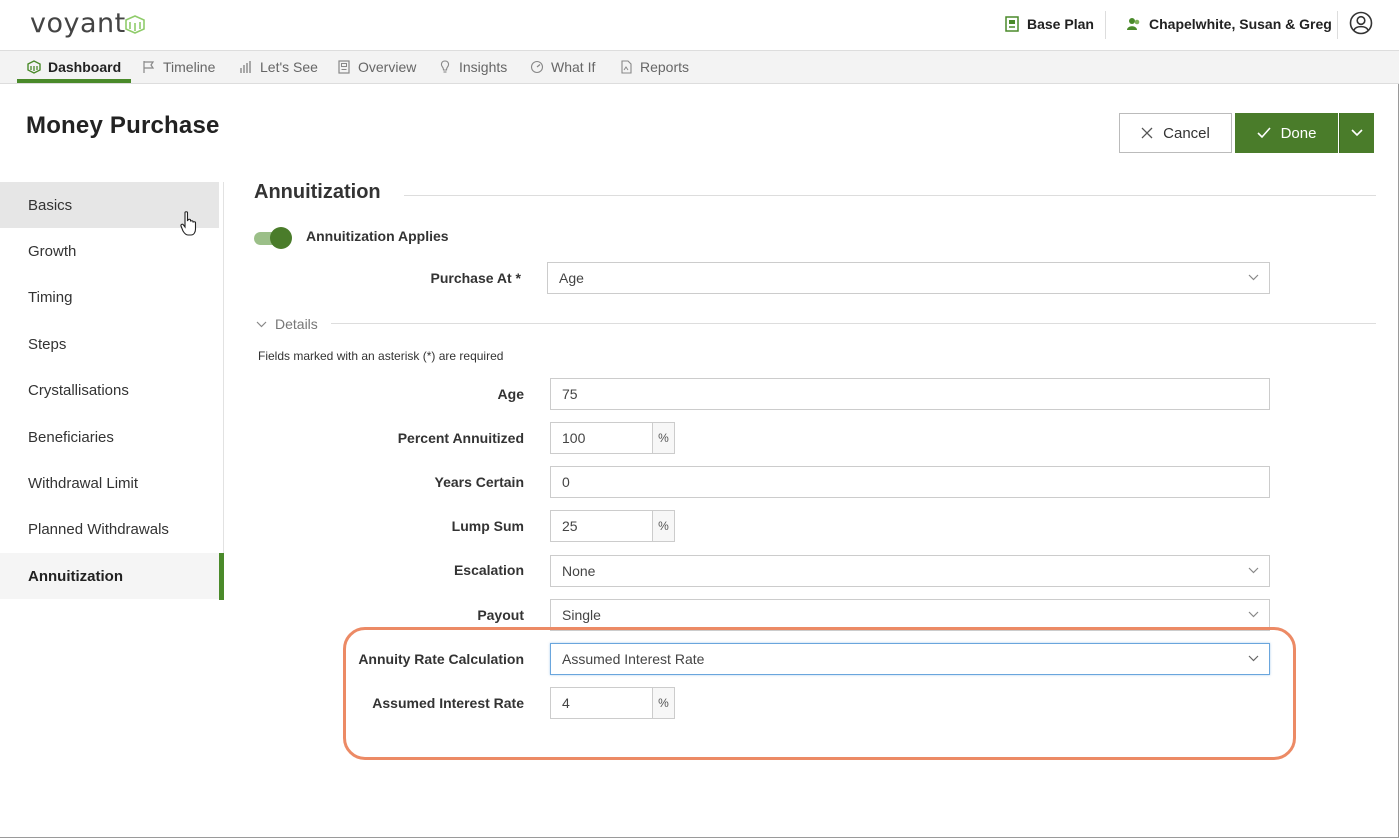 The image size is (1399, 838). Describe the element at coordinates (245, 67) in the screenshot. I see `bar-chart-icon` at that location.